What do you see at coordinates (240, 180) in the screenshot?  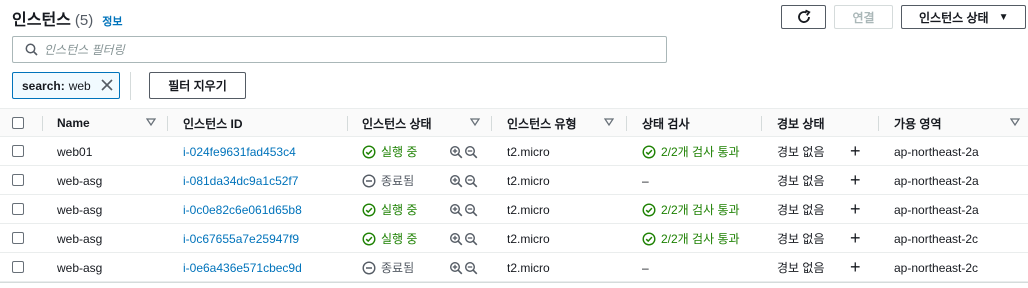 I see `instance-id-link: i-081da34dc9a1c52f7` at bounding box center [240, 180].